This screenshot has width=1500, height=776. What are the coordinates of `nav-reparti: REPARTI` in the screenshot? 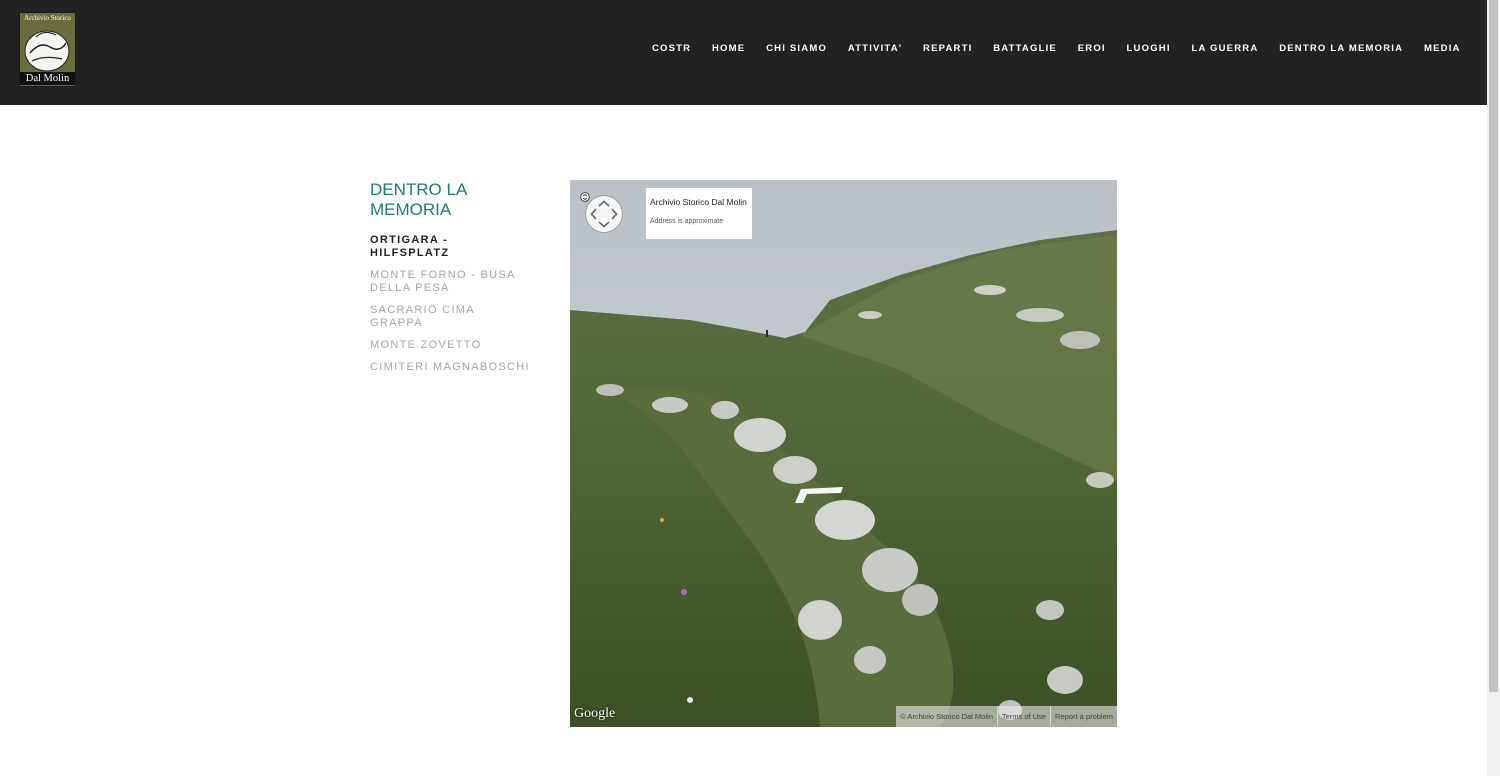 It's located at (948, 49).